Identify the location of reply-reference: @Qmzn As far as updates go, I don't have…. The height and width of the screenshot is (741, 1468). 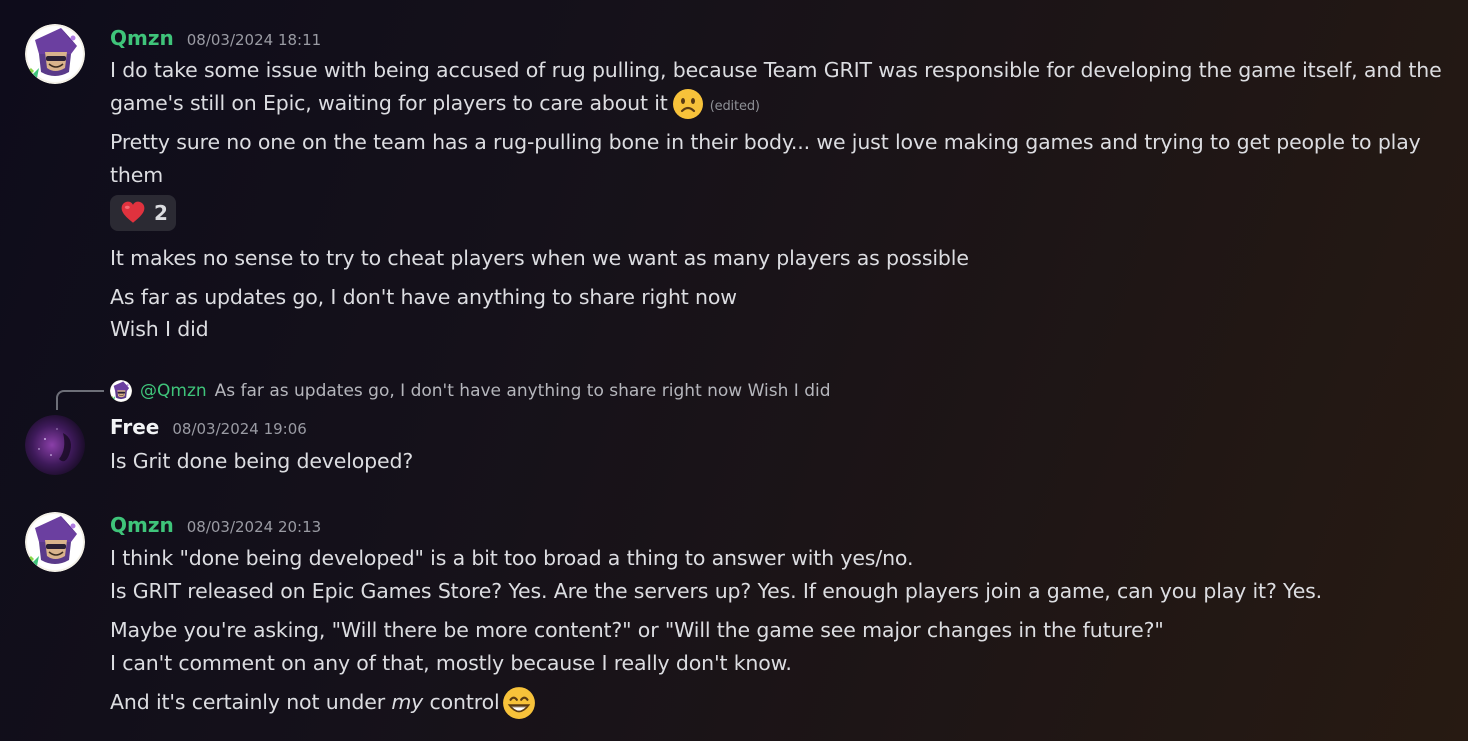
(470, 391).